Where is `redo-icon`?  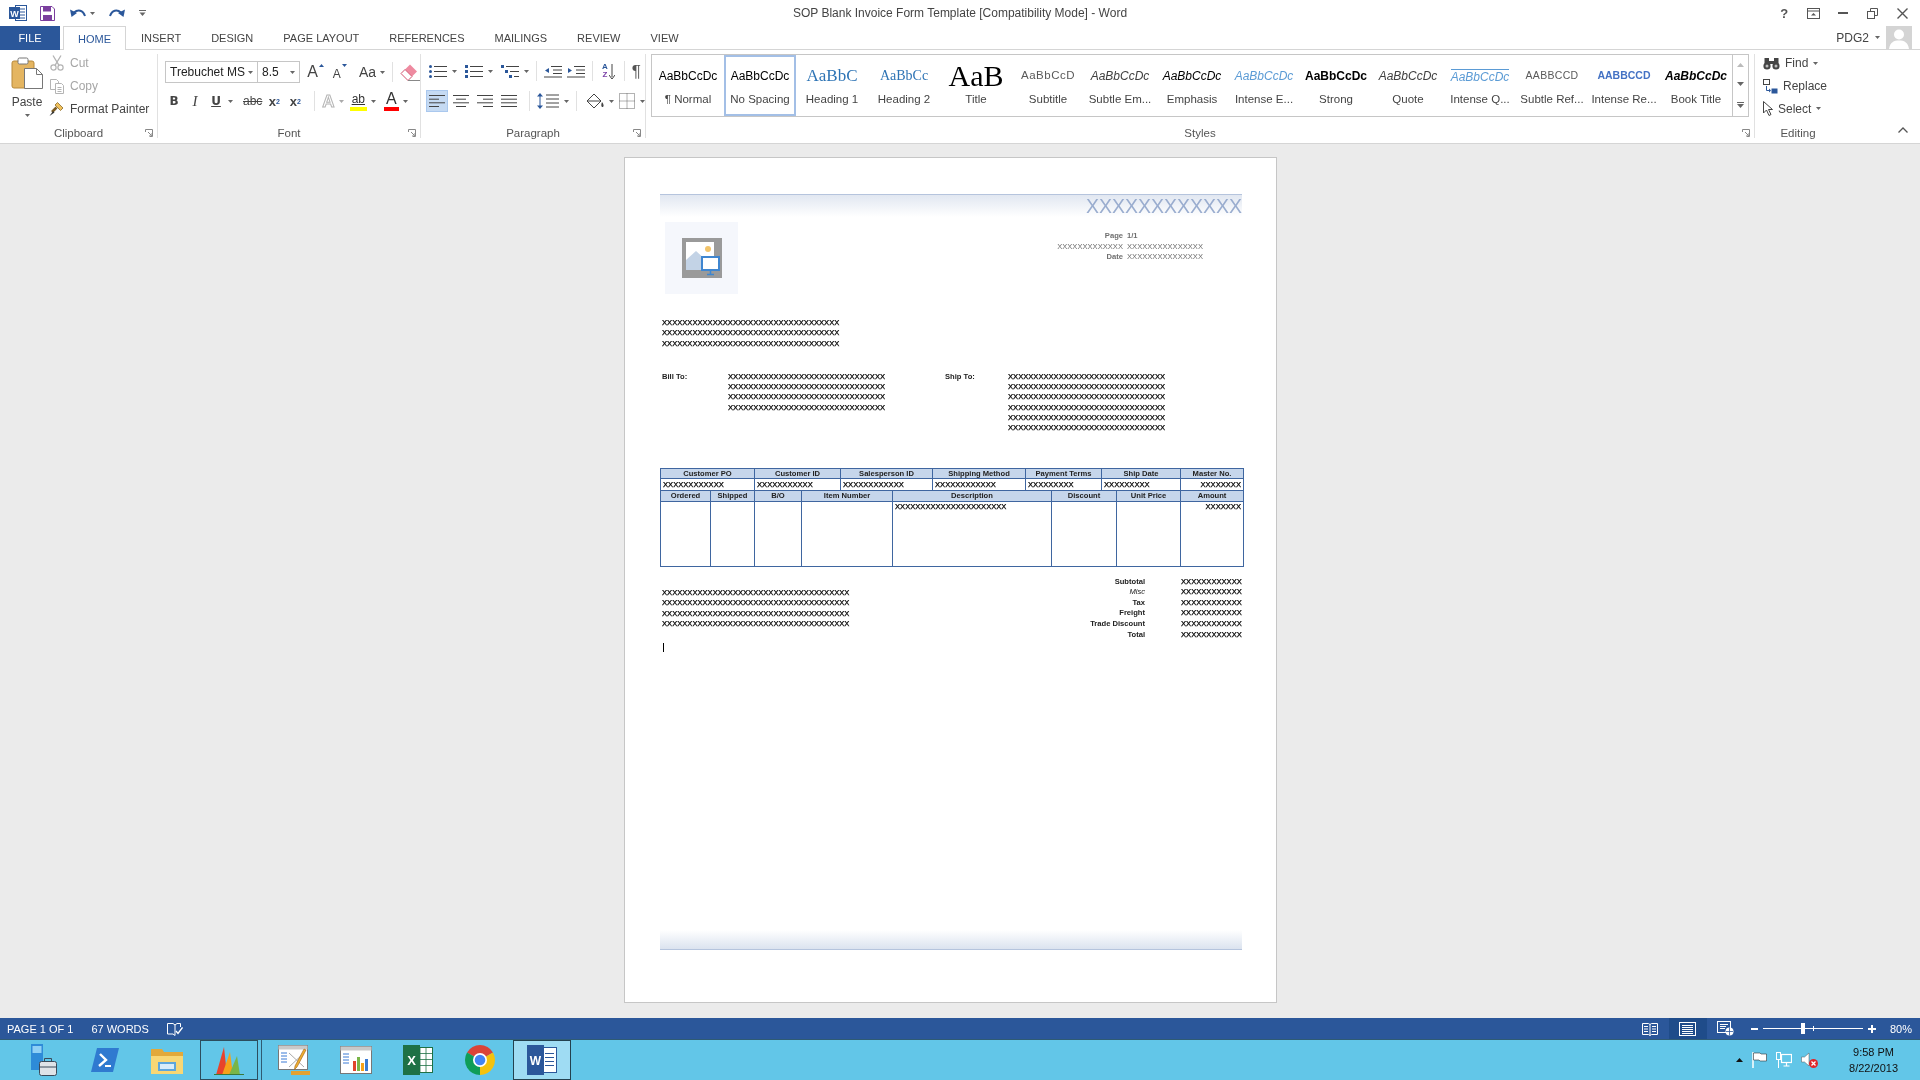
redo-icon is located at coordinates (117, 13).